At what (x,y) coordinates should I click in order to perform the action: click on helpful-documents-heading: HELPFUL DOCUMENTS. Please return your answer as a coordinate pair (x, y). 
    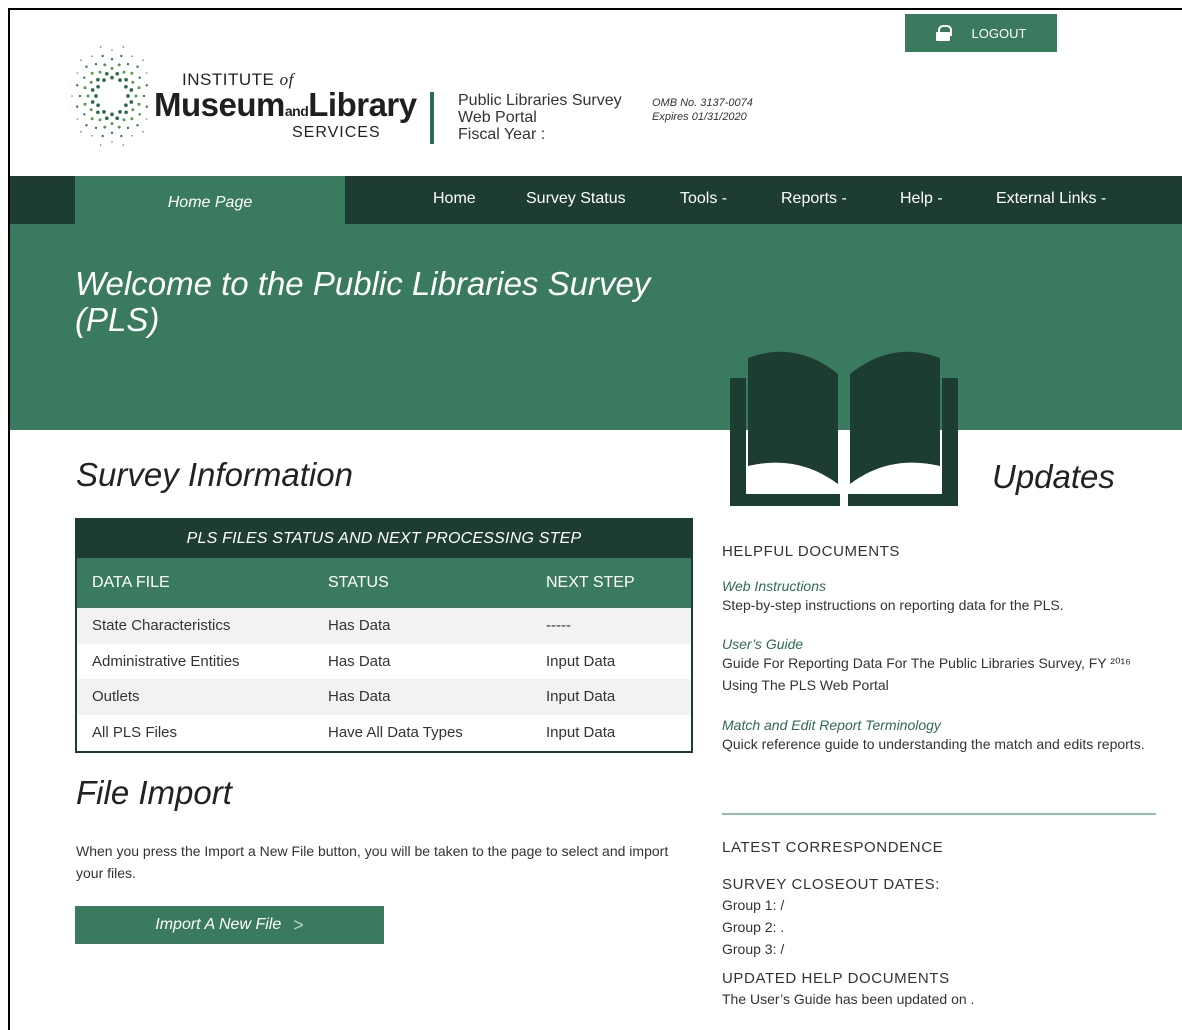
    Looking at the image, I should click on (811, 551).